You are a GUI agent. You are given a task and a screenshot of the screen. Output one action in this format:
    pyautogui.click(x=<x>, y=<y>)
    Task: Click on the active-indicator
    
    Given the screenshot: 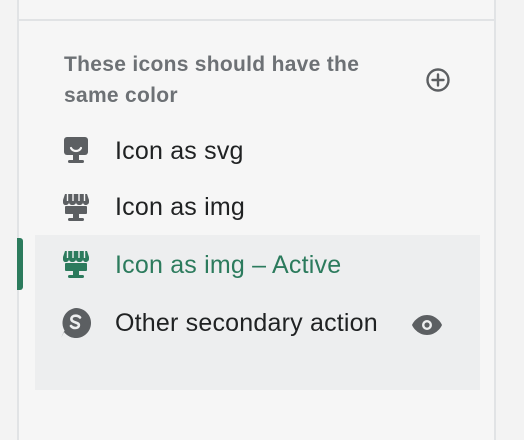 What is the action you would take?
    pyautogui.click(x=20, y=264)
    